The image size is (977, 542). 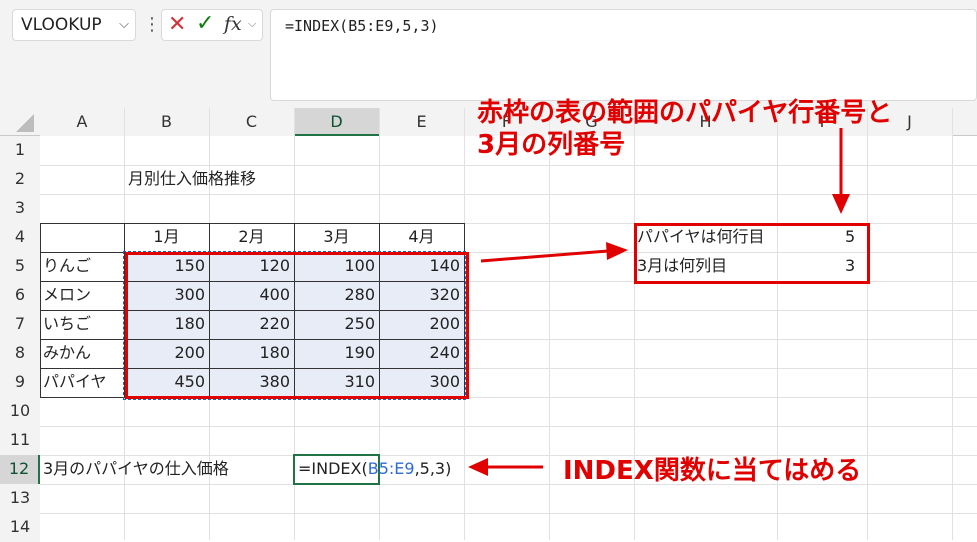 I want to click on arrow-down-icon, so click(x=841, y=171).